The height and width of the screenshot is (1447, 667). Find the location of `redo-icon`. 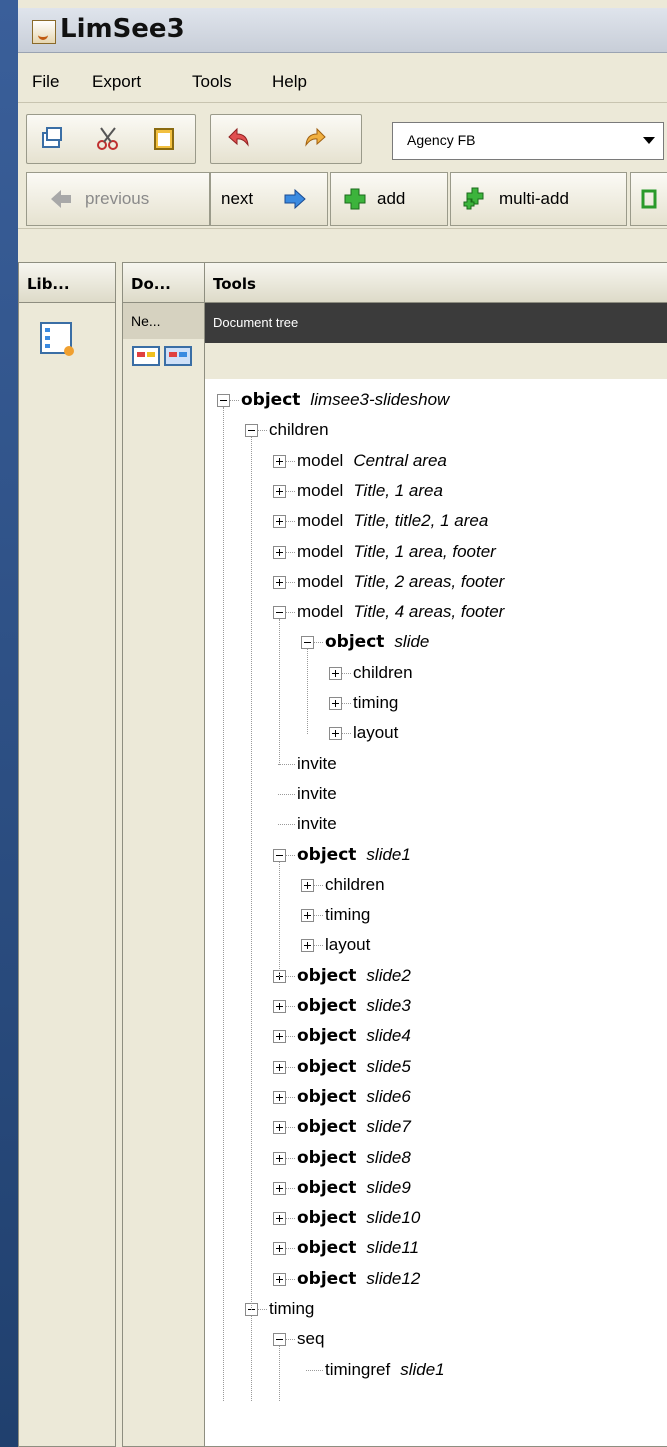

redo-icon is located at coordinates (316, 138).